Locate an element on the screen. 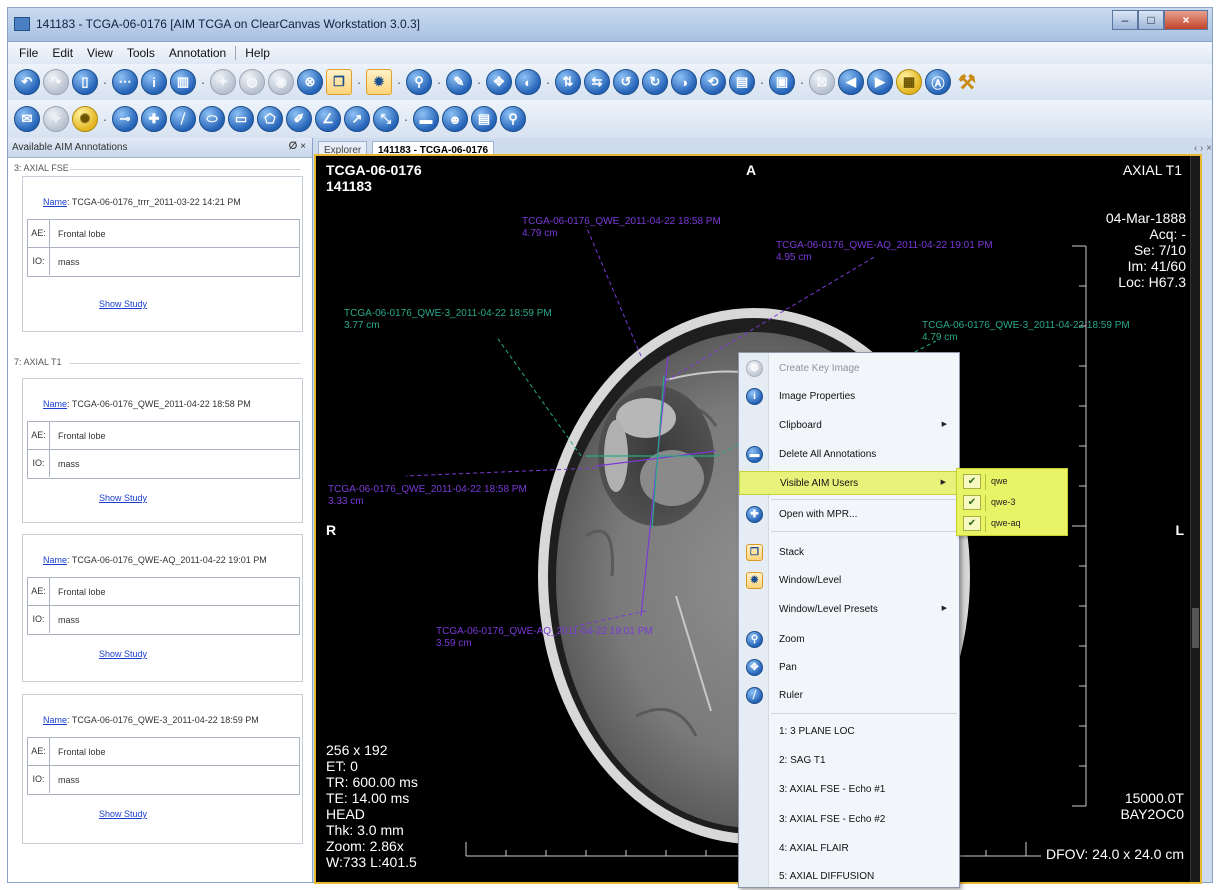 This screenshot has height=890, width=1220. menu-edit: Edit is located at coordinates (62, 53).